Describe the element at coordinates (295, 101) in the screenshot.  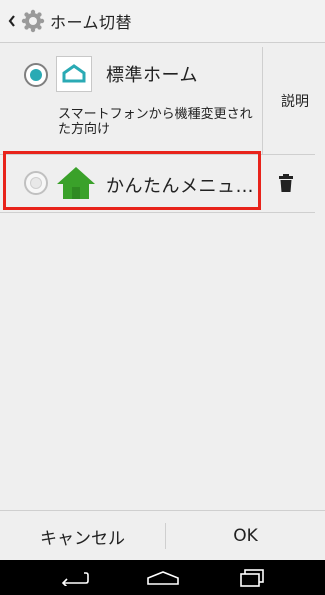
I see `explain-button: 説明` at that location.